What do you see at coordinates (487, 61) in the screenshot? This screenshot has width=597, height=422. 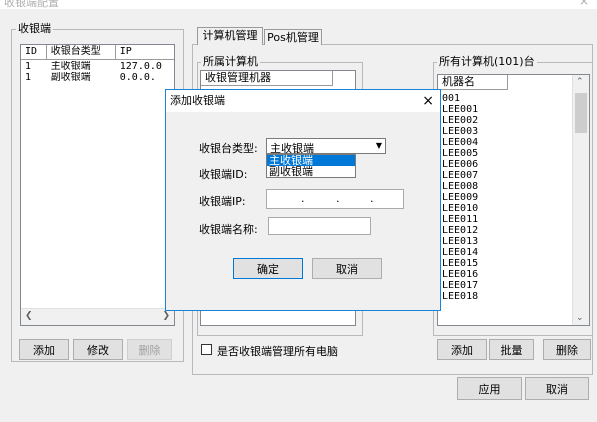 I see `all-computers-title: 所有计算机(101)台` at bounding box center [487, 61].